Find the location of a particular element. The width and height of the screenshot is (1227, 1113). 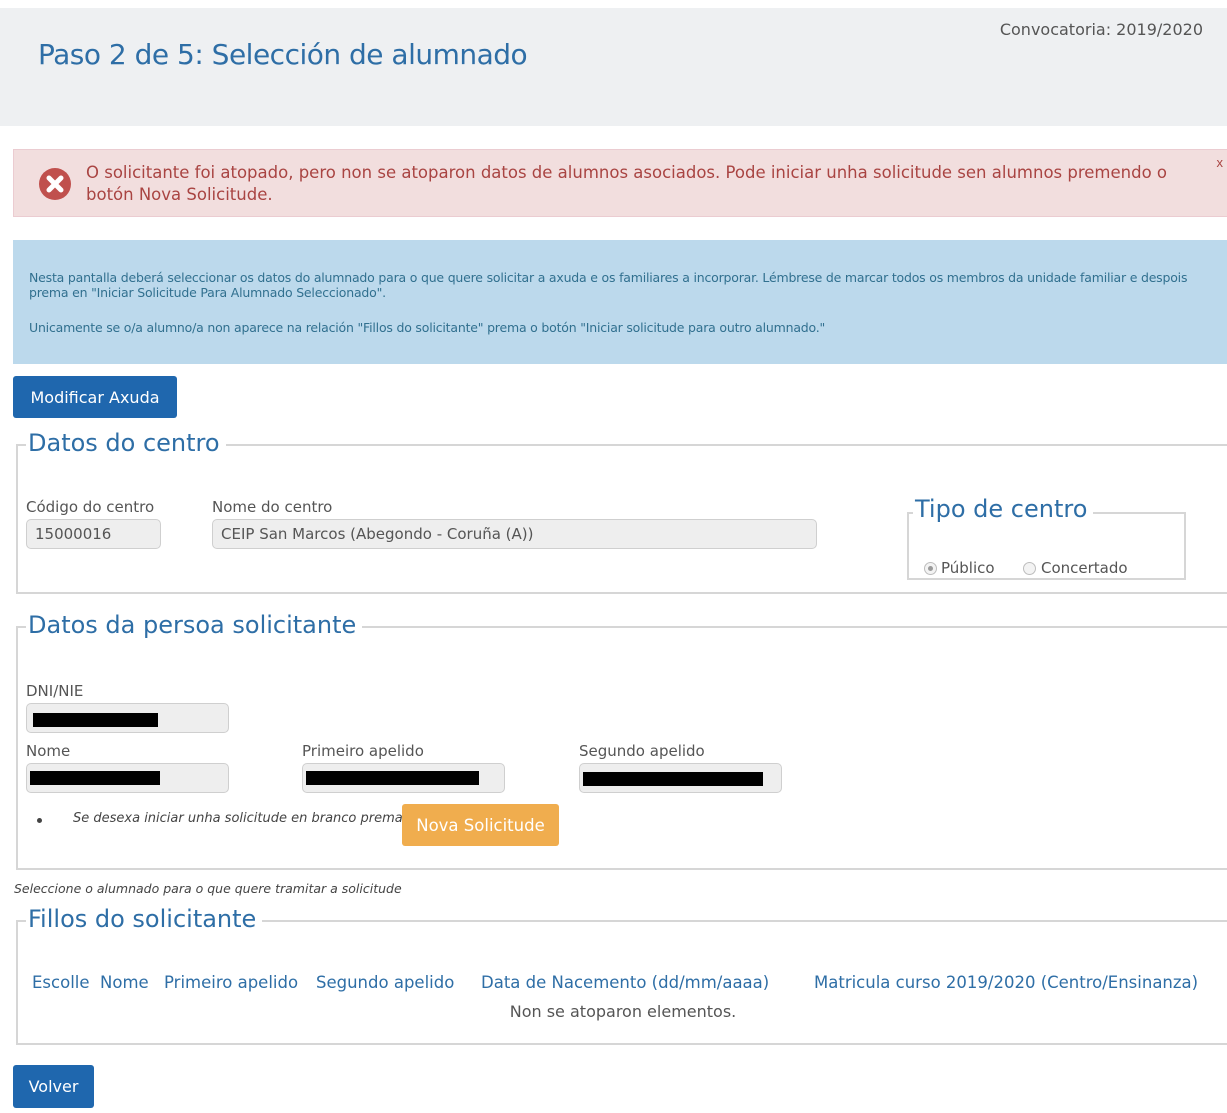

modify-aid-button: Modificar Axuda is located at coordinates (95, 397).